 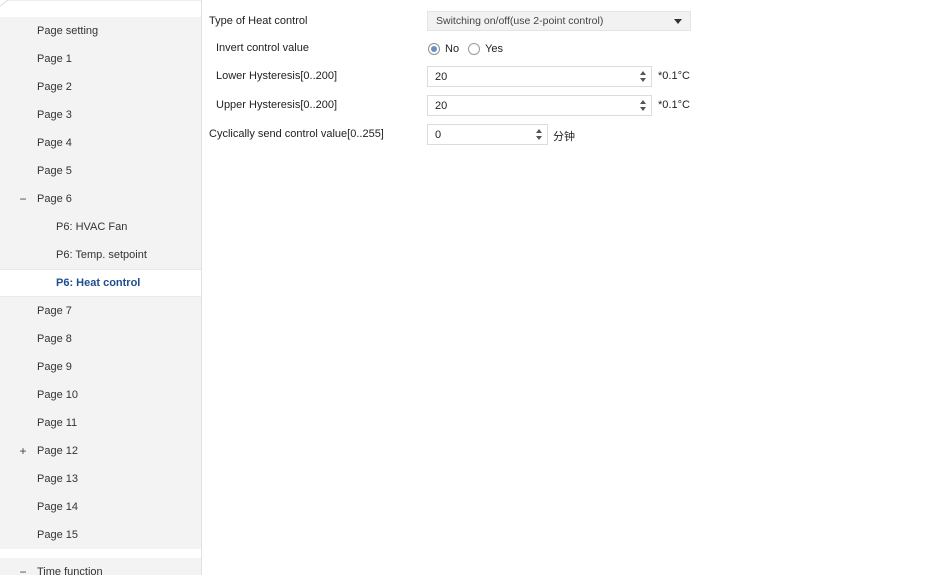 I want to click on sidebar-item-page-10: Page 10, so click(x=100, y=395).